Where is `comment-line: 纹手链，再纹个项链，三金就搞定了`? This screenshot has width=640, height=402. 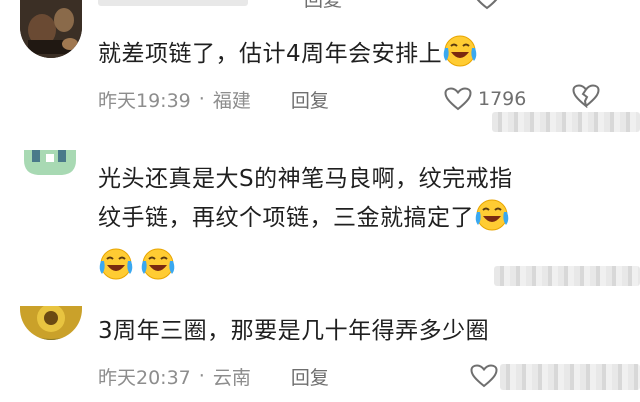 comment-line: 纹手链，再纹个项链，三金就搞定了 is located at coordinates (286, 218).